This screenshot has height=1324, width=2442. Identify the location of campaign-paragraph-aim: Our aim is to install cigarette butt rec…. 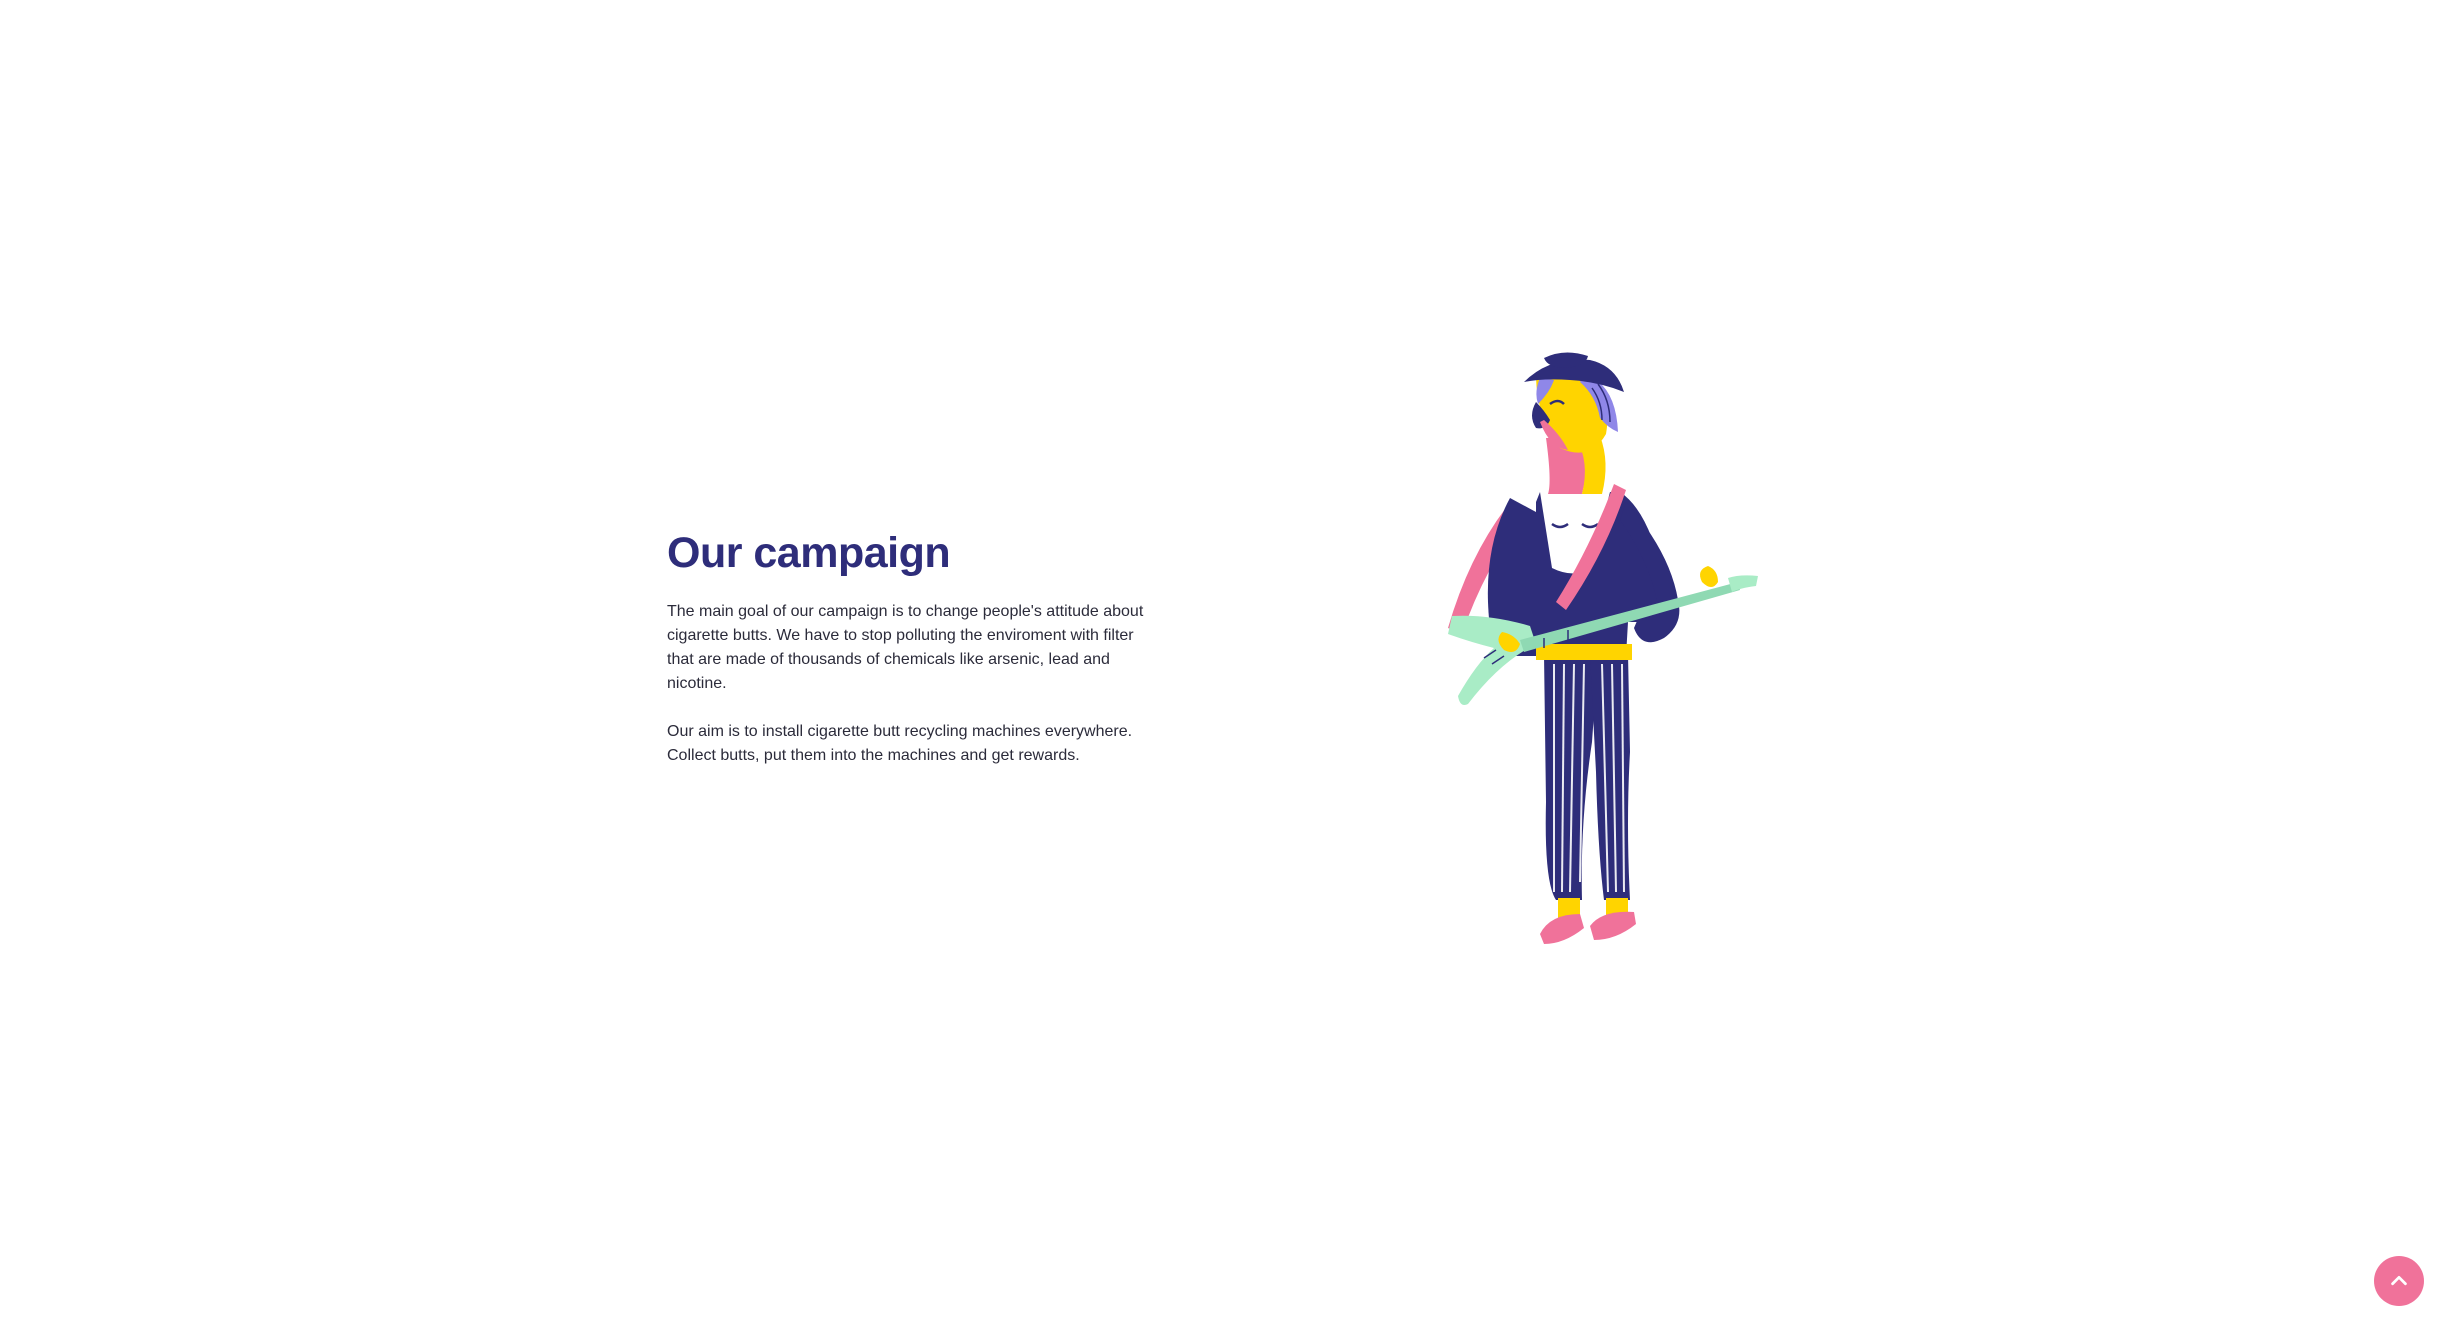
(900, 743).